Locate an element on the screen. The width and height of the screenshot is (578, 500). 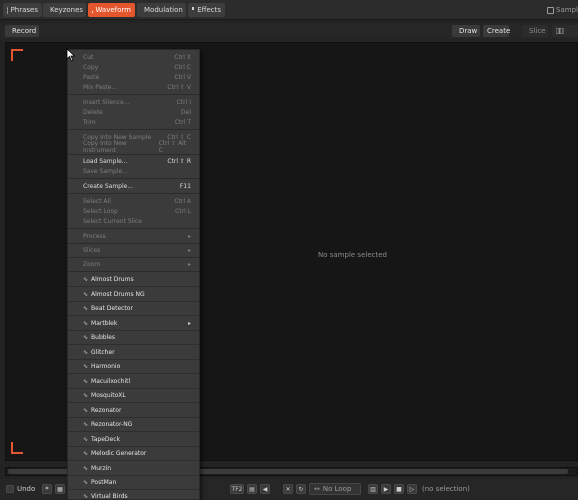
snap-icon: ⌗ is located at coordinates (47, 489).